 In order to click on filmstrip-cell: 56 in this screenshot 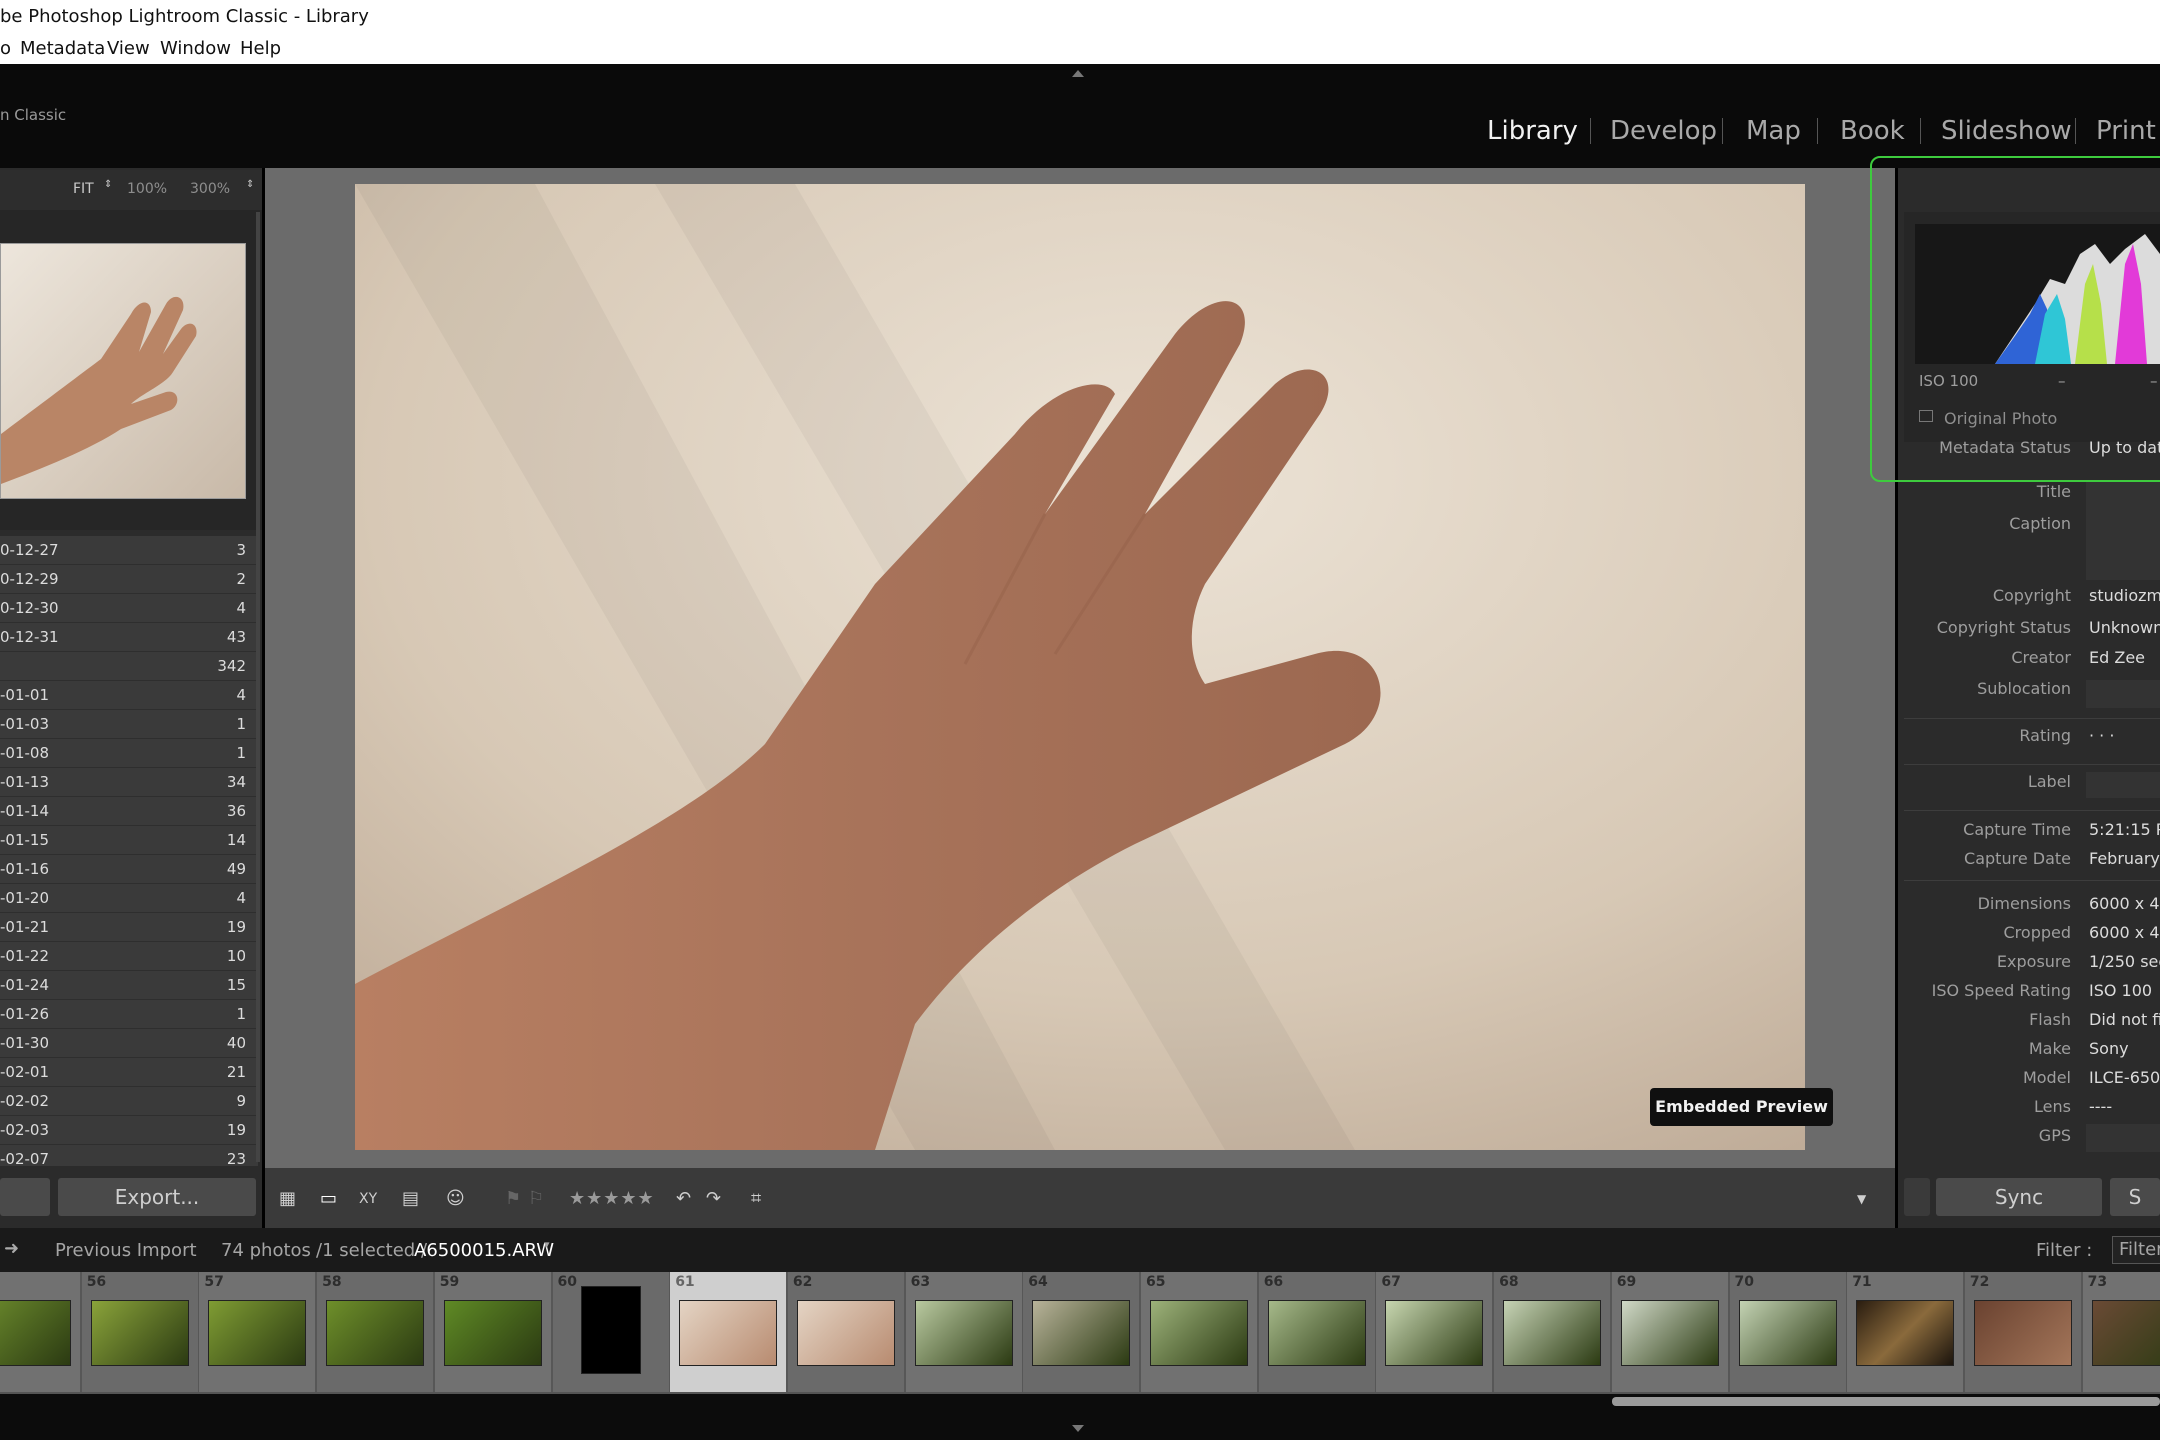, I will do `click(140, 1332)`.